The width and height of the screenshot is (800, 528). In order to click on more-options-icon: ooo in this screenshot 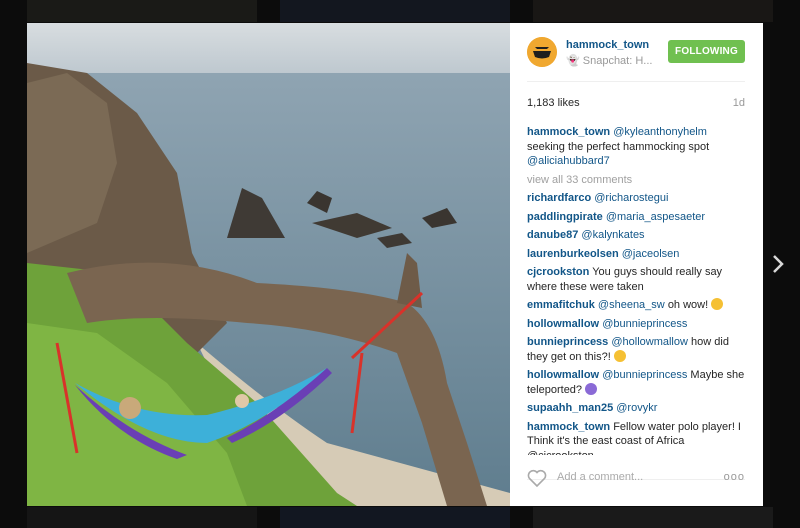, I will do `click(734, 477)`.